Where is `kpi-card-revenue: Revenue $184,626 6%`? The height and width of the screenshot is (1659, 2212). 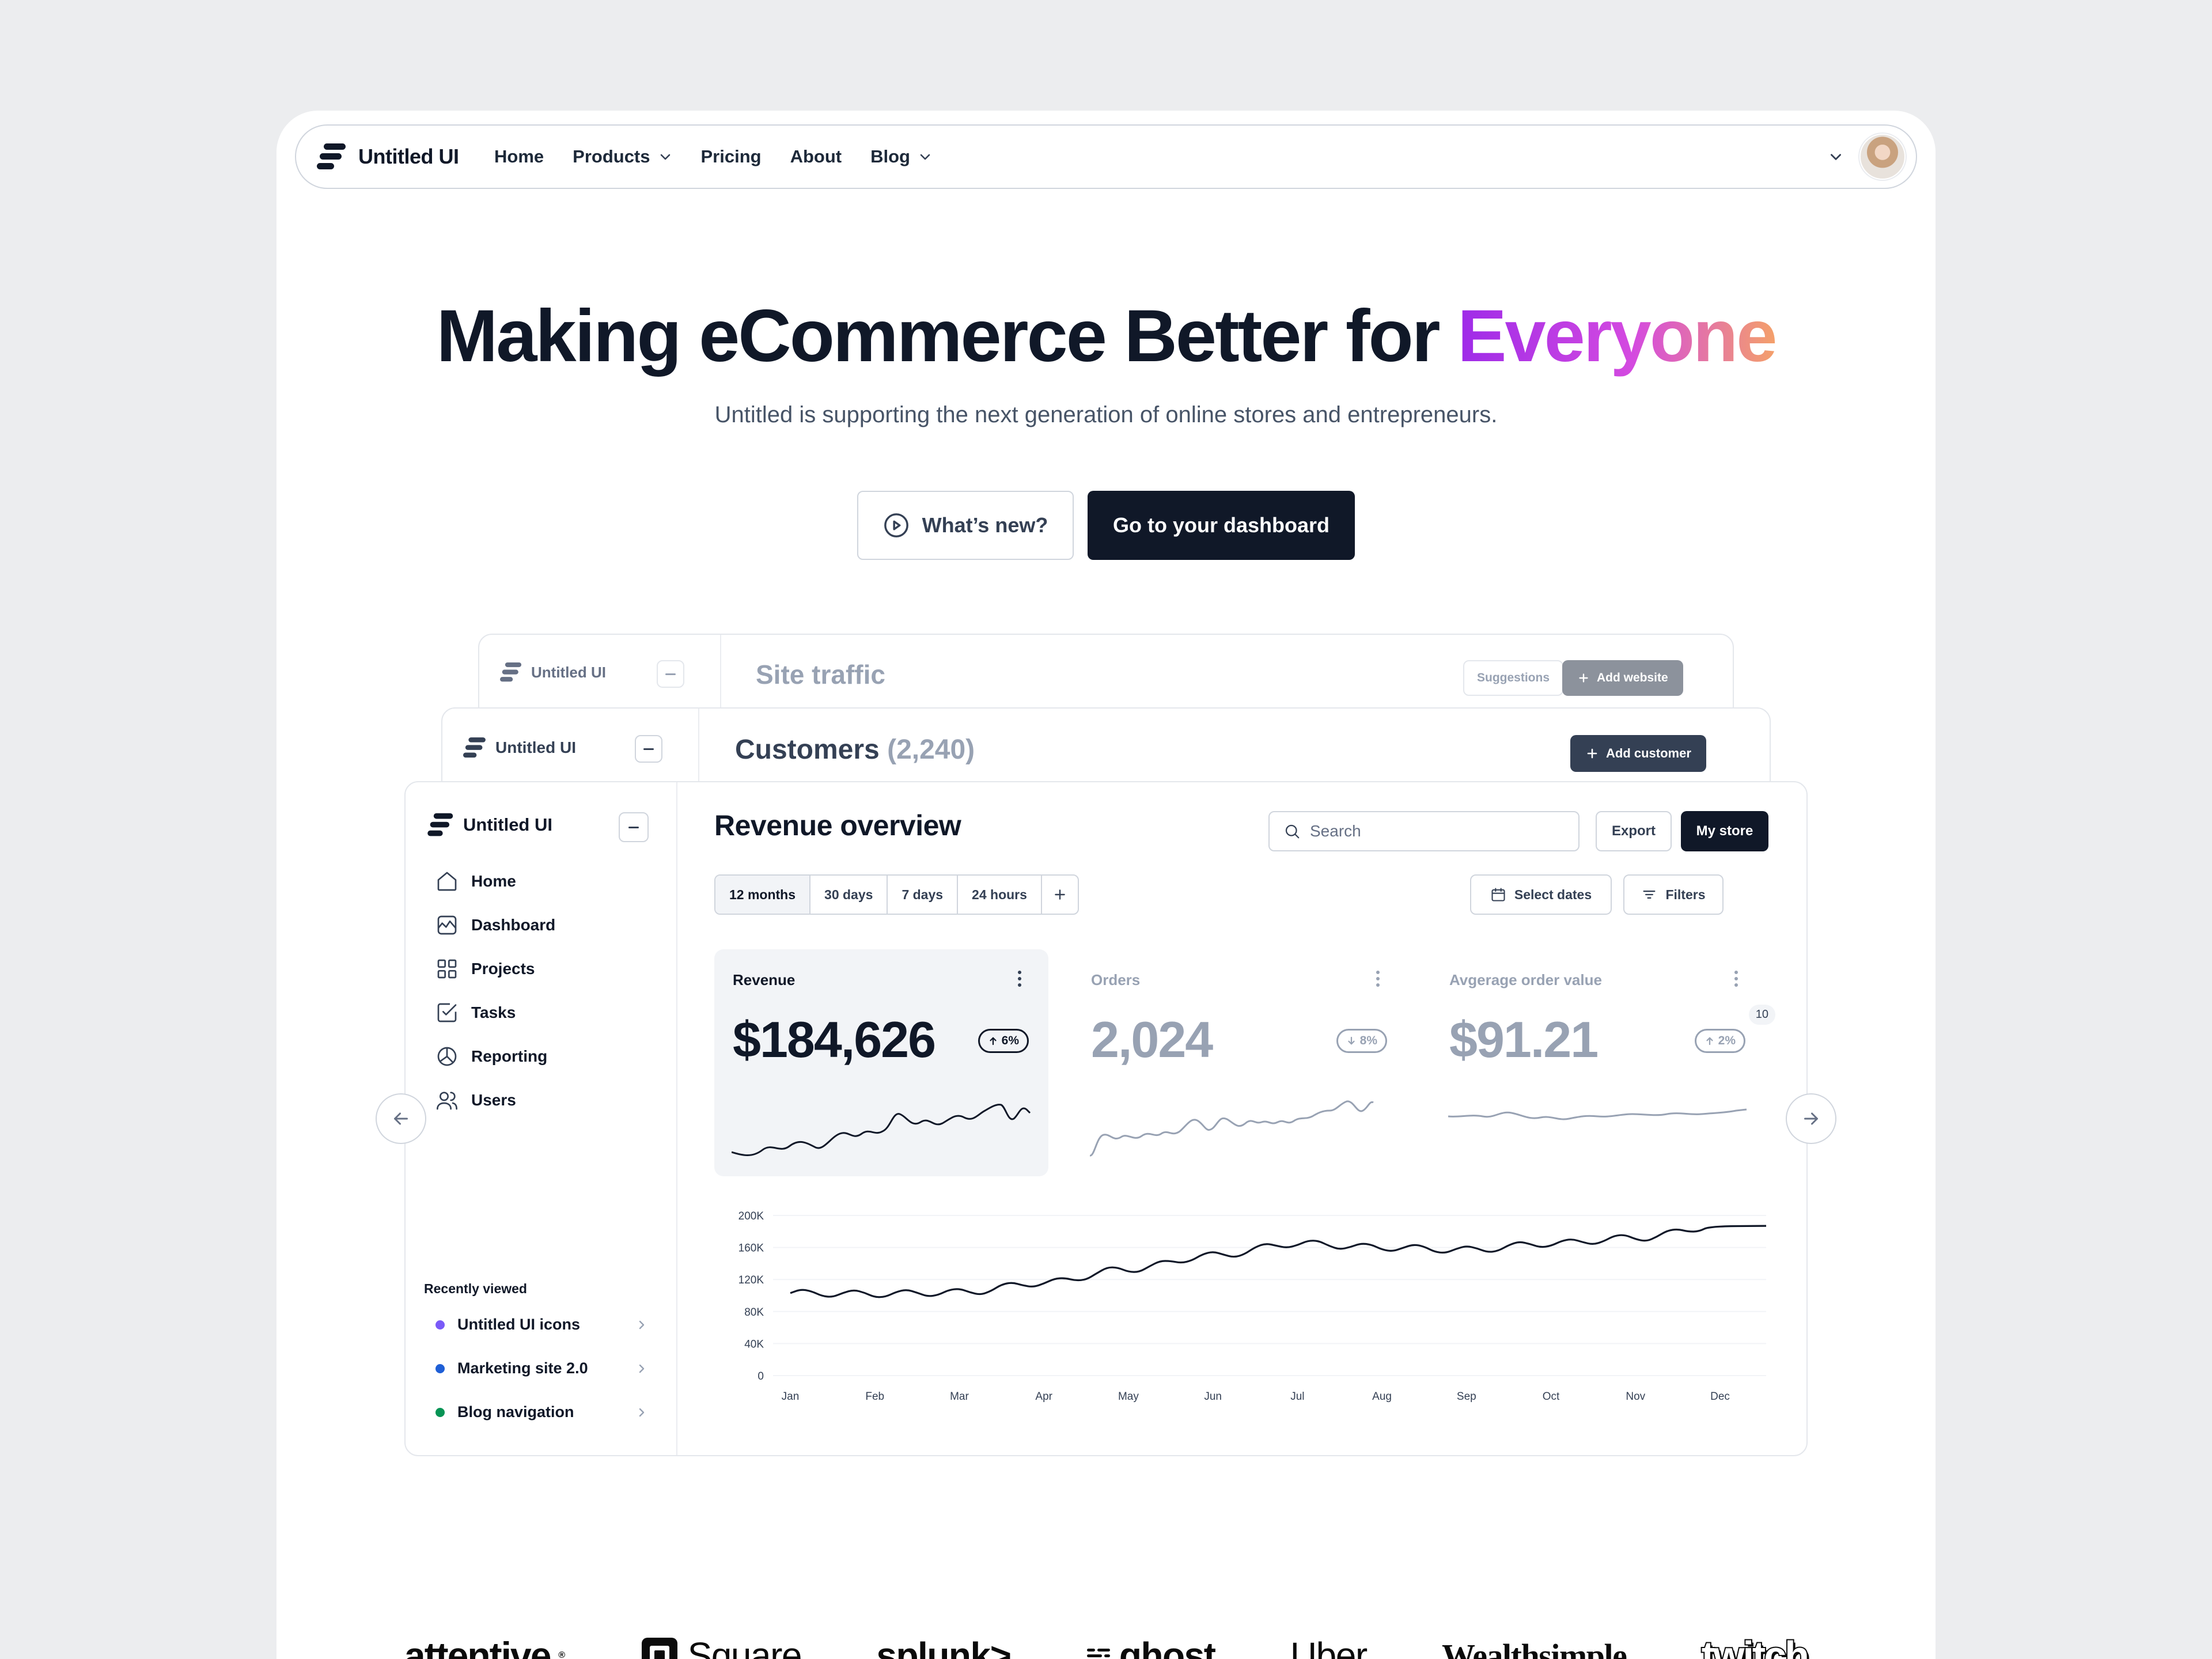
kpi-card-revenue: Revenue $184,626 6% is located at coordinates (881, 1062).